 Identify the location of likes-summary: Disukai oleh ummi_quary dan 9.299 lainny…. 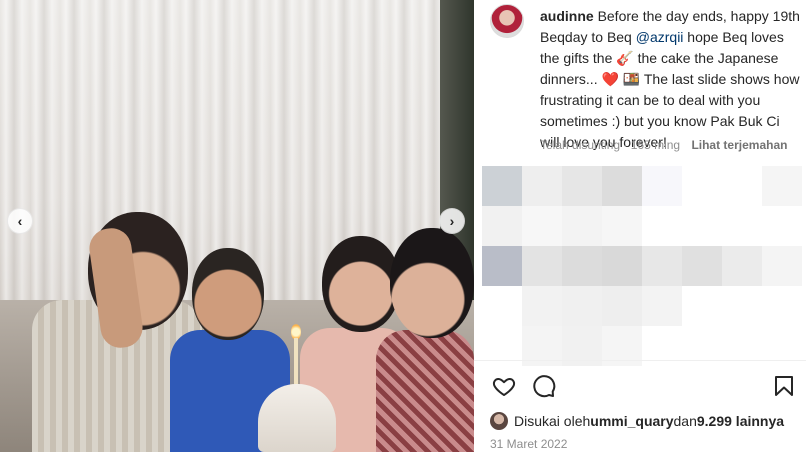
(637, 421).